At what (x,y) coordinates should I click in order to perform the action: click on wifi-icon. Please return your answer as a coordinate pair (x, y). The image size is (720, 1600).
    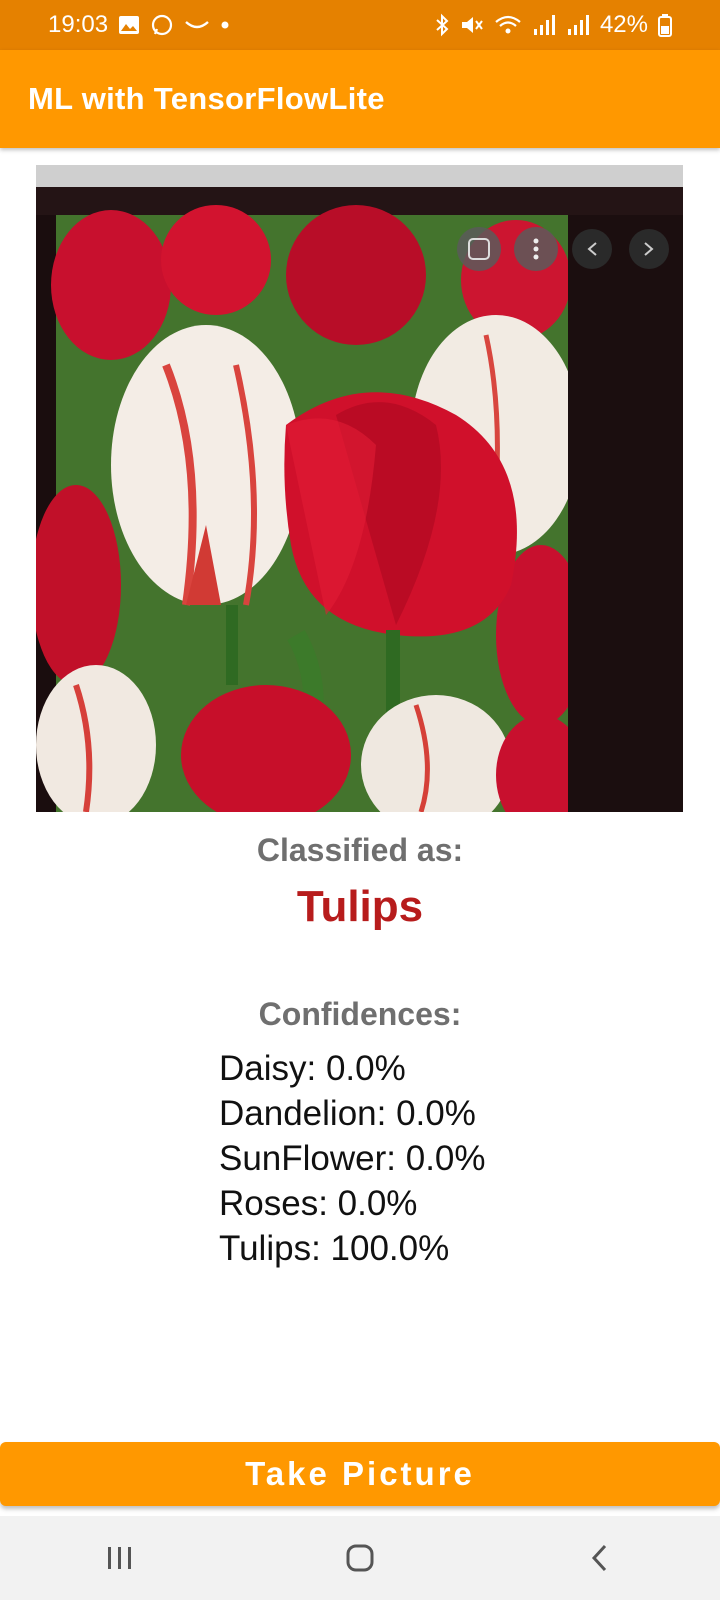
    Looking at the image, I should click on (508, 25).